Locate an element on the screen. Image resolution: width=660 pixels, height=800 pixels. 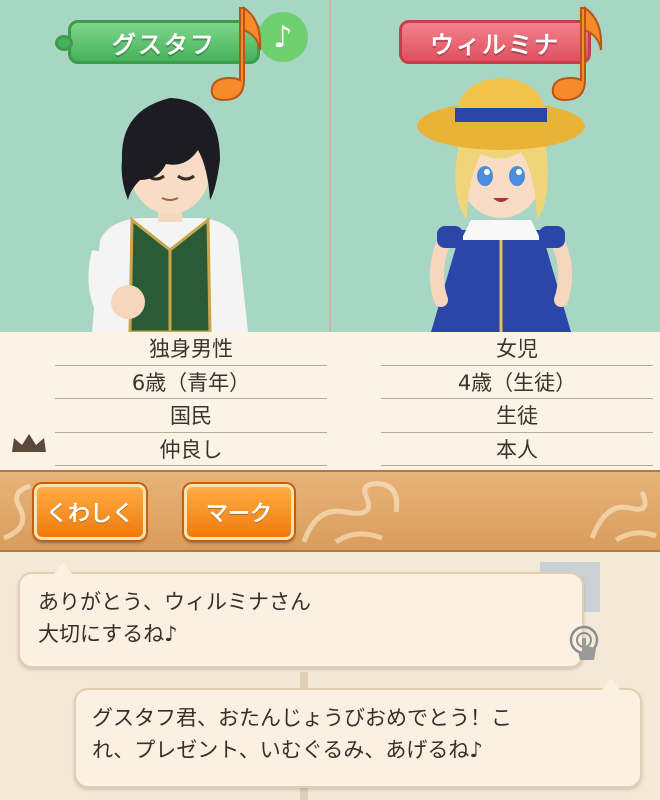
right-info-column: 女児 4歳（生徒） 生徒 本人 is located at coordinates (517, 399).